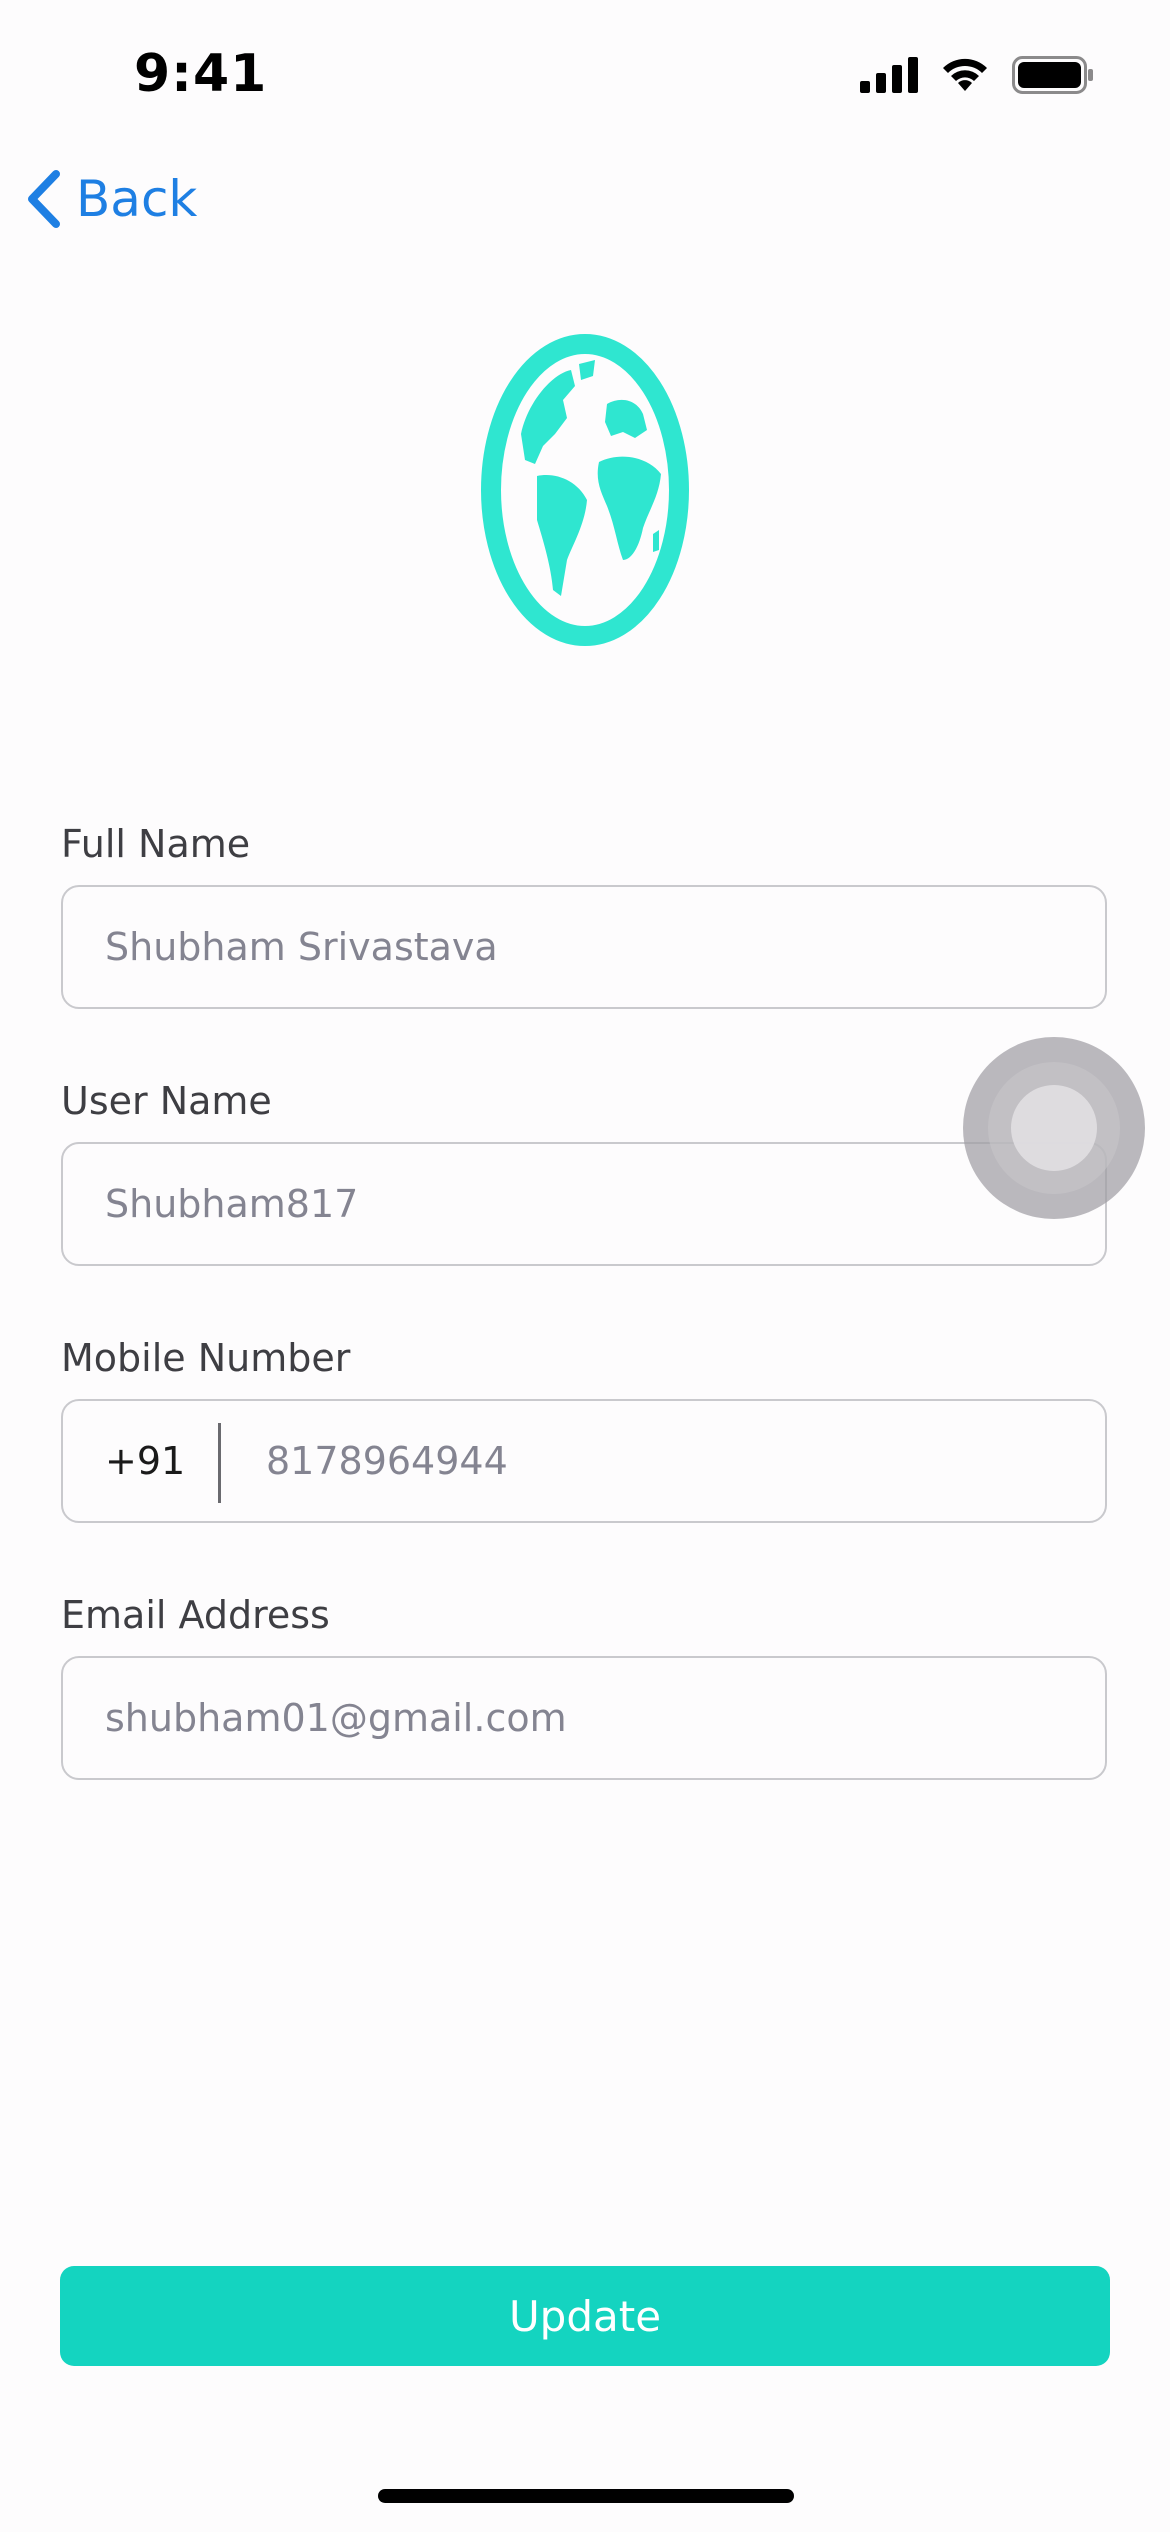  I want to click on country-code-divider, so click(219, 1463).